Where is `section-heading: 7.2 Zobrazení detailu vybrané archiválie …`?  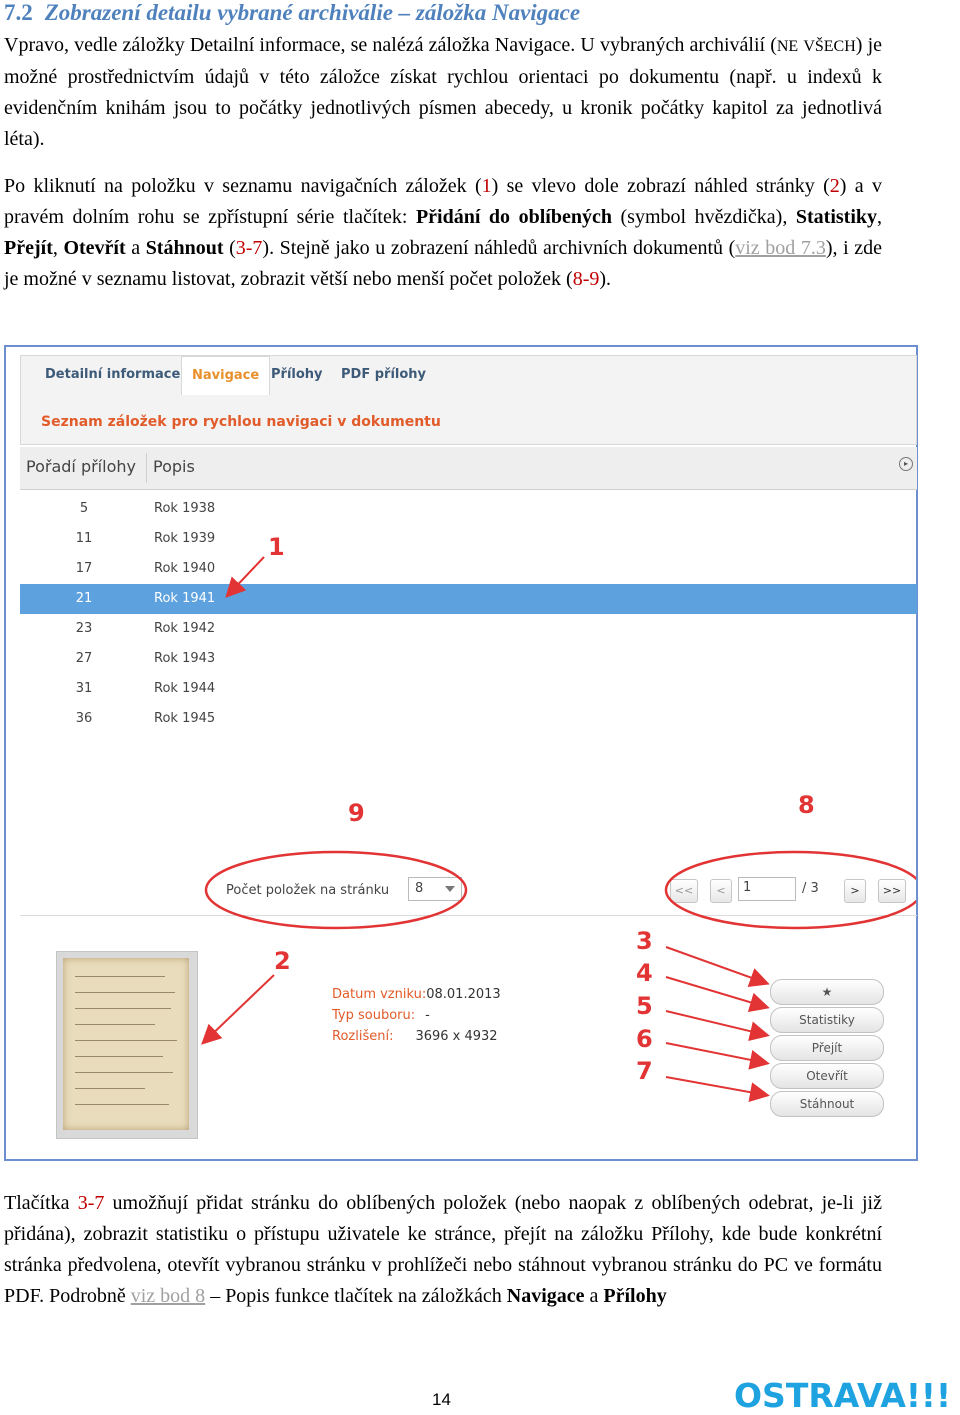 section-heading: 7.2 Zobrazení detailu vybrané archiválie … is located at coordinates (292, 13).